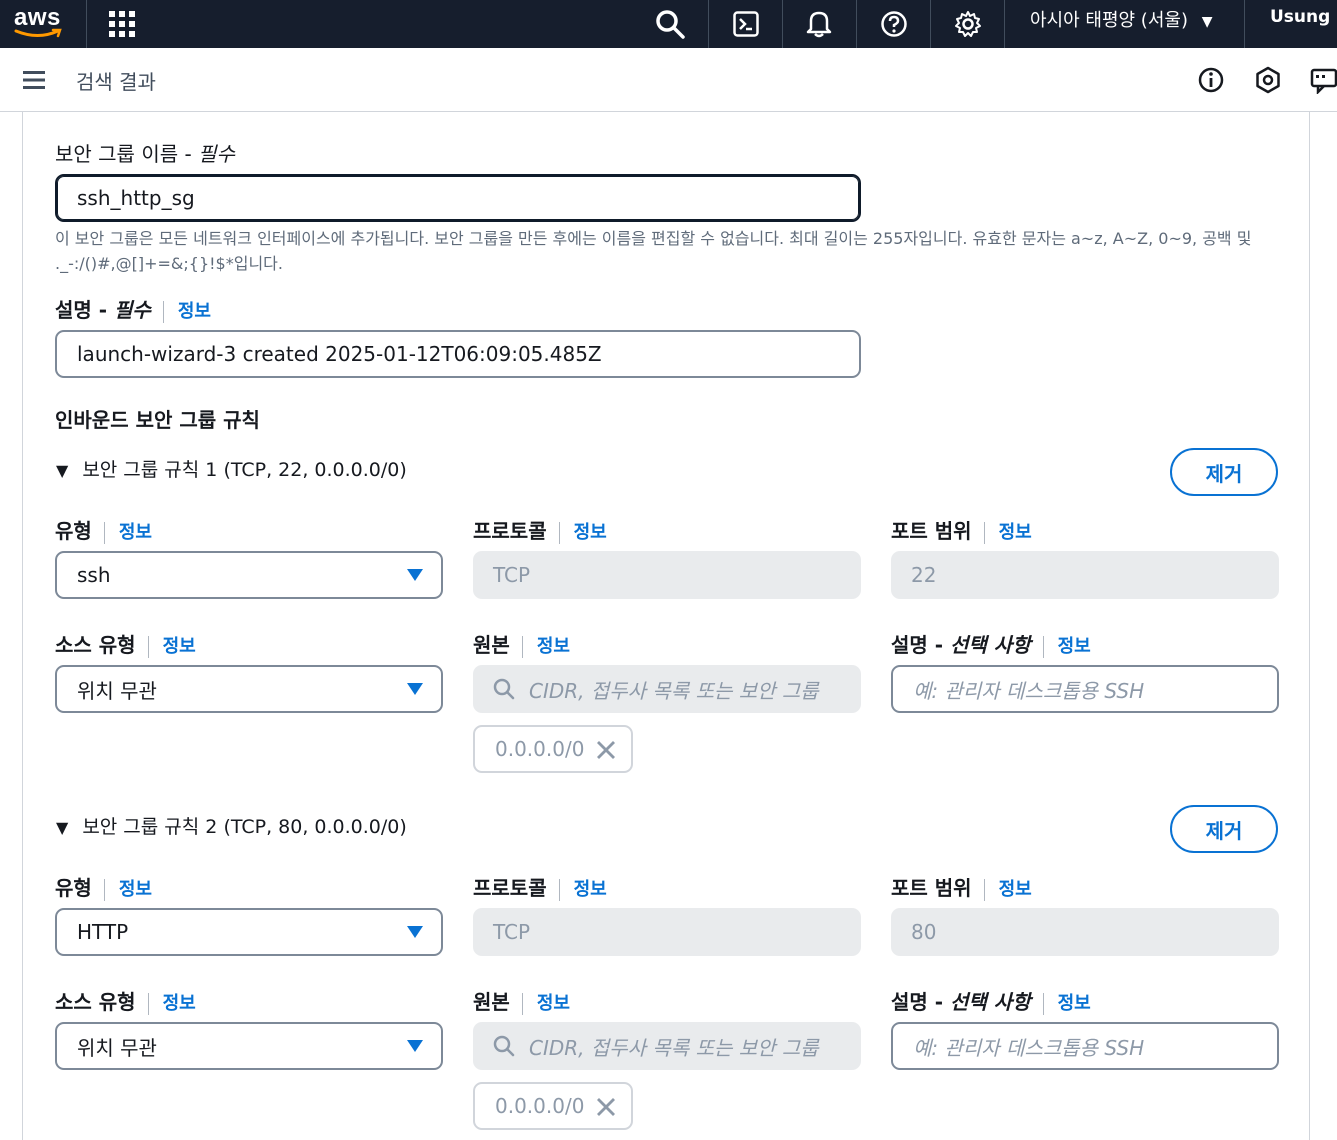 Image resolution: width=1337 pixels, height=1140 pixels. I want to click on sg-name-input: ssh_http_sg, so click(458, 198).